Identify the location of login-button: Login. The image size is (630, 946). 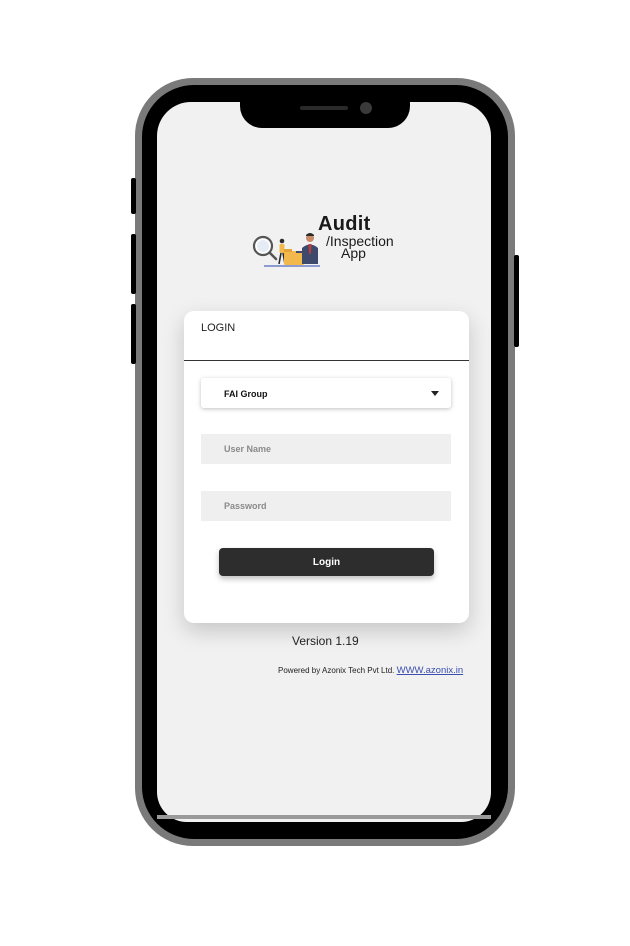
(326, 562).